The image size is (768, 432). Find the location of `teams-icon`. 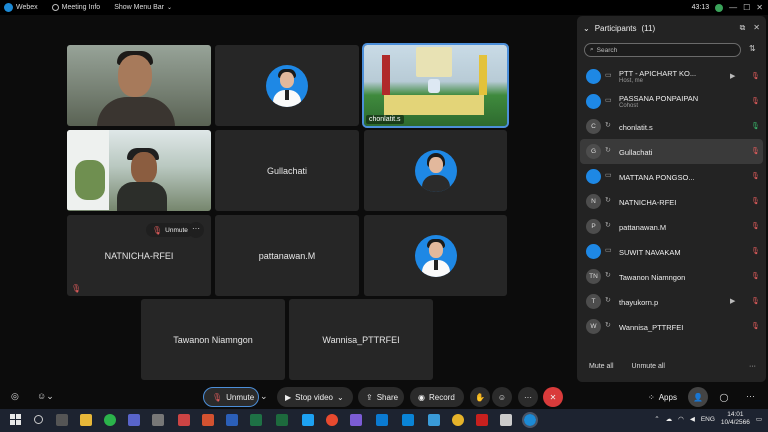

teams-icon is located at coordinates (134, 420).